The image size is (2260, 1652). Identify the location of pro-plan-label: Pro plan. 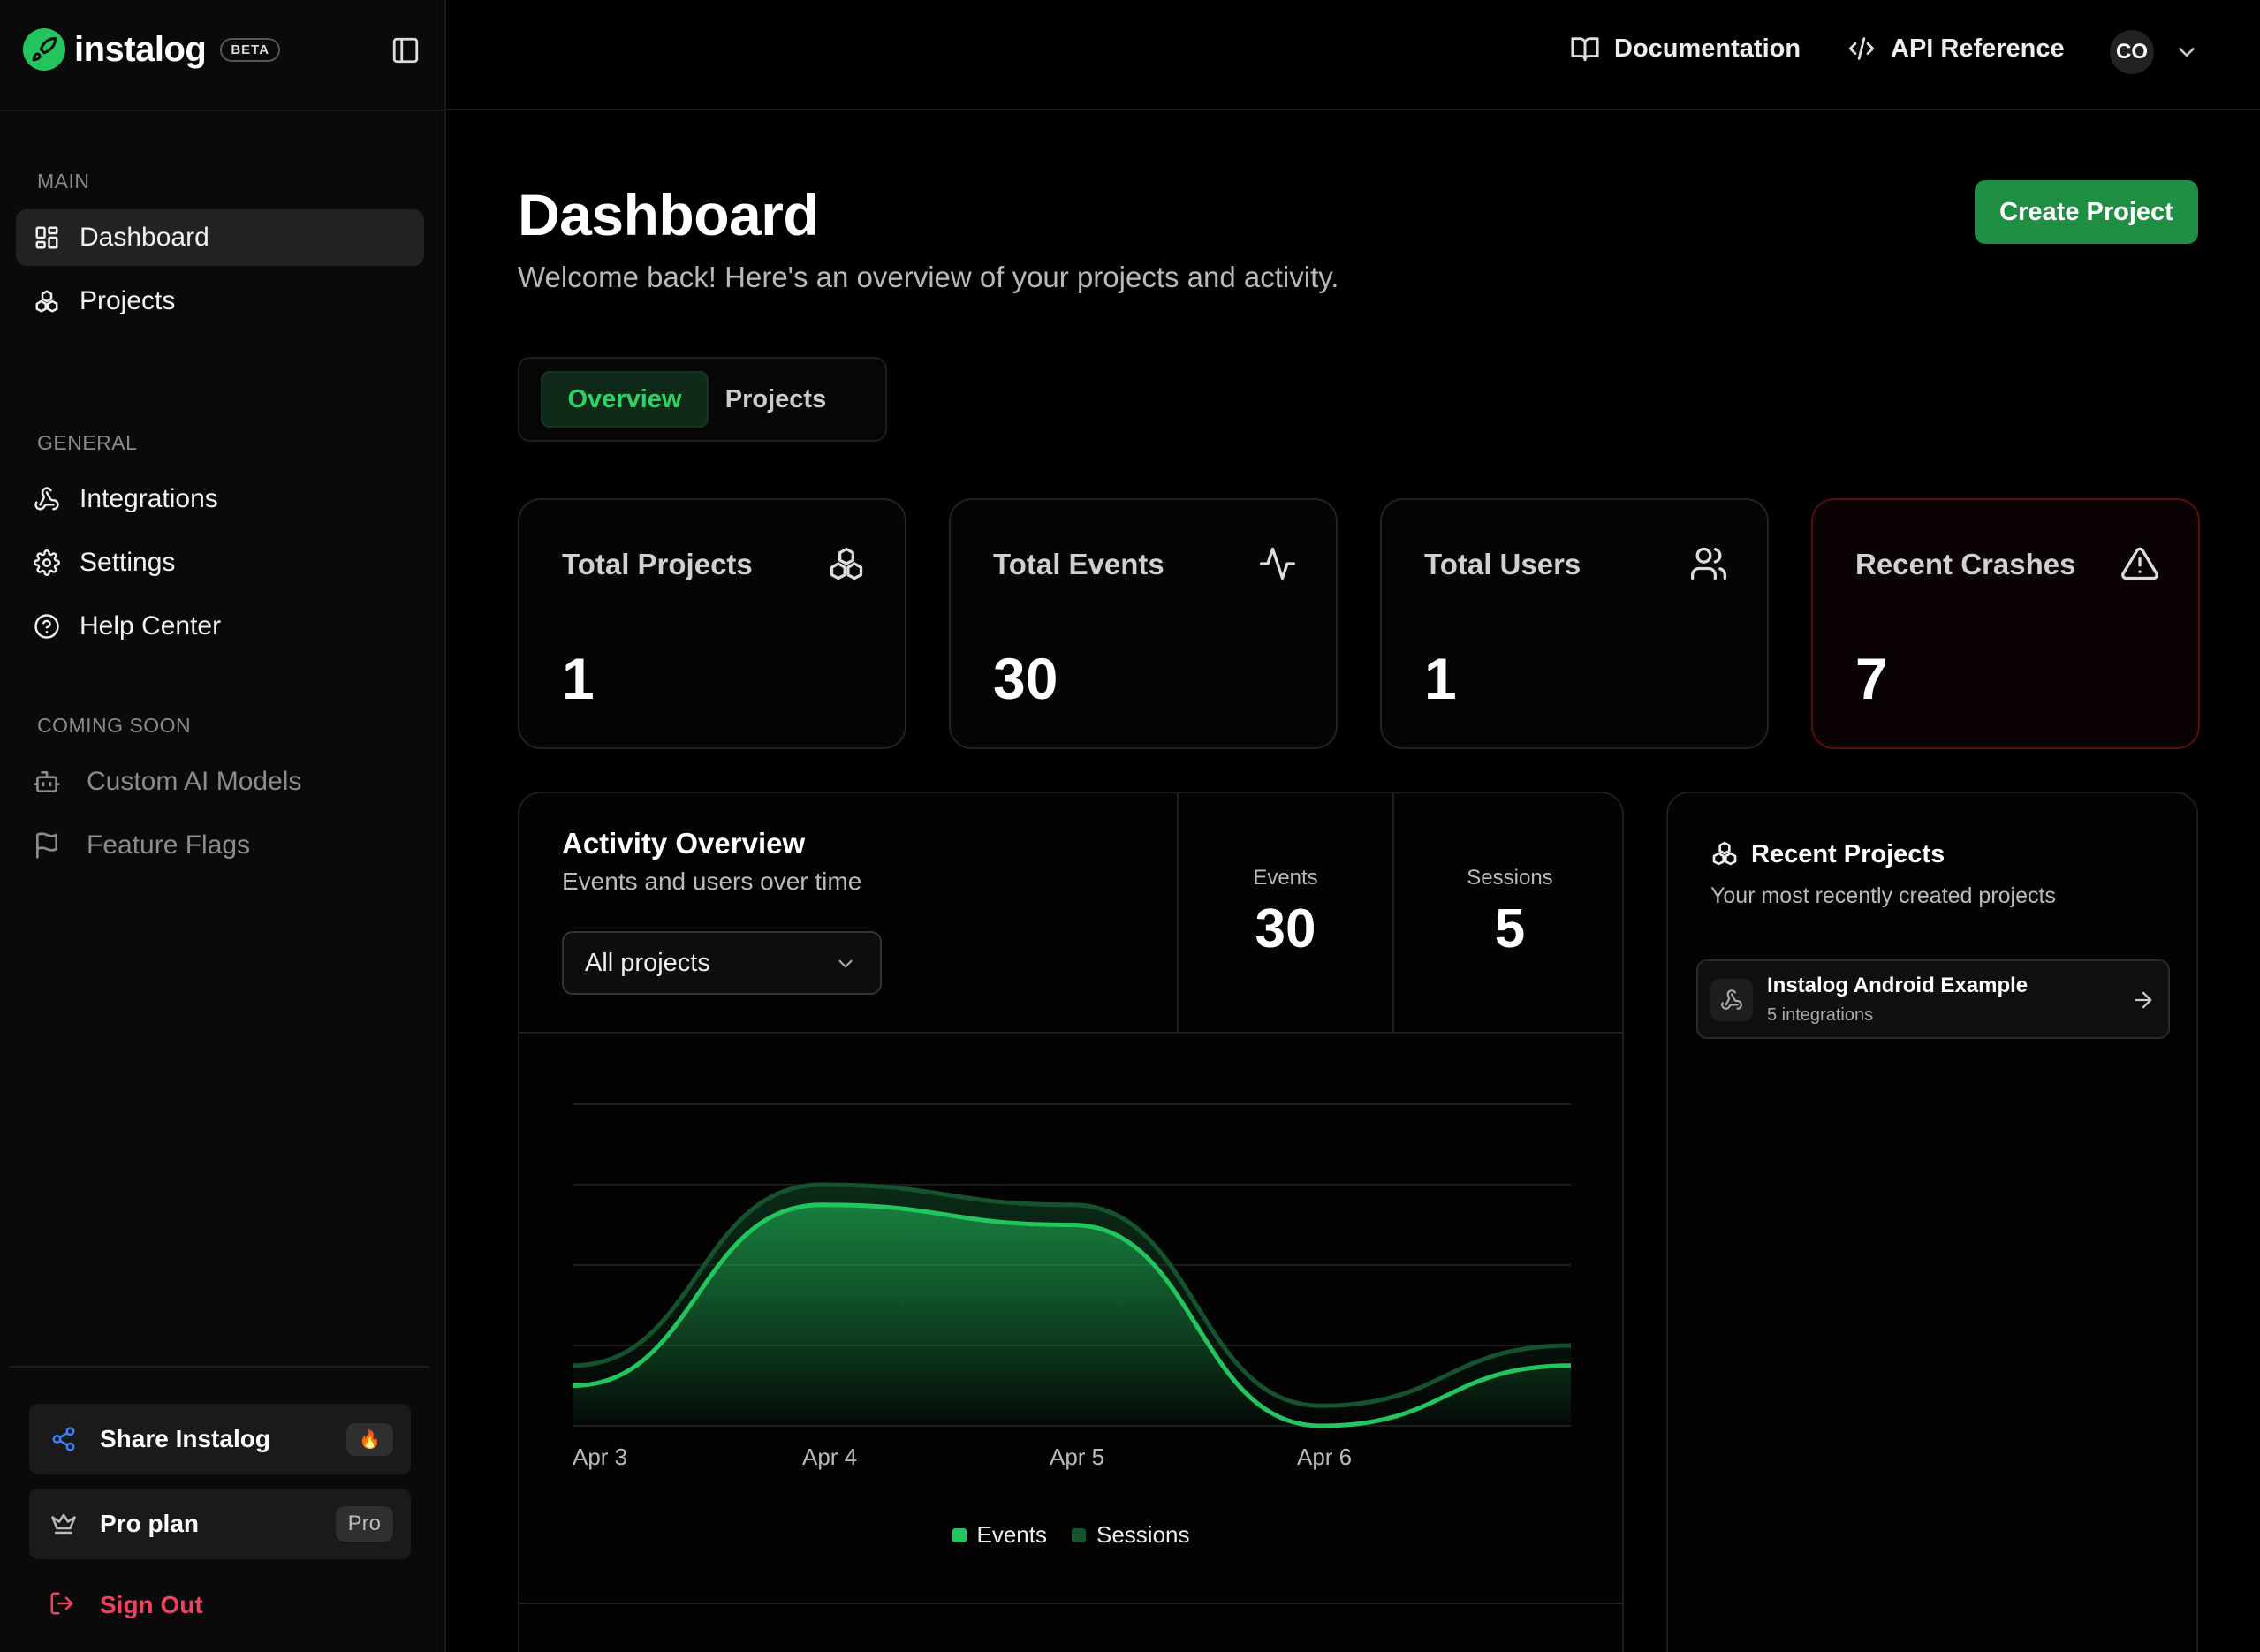
(150, 1523).